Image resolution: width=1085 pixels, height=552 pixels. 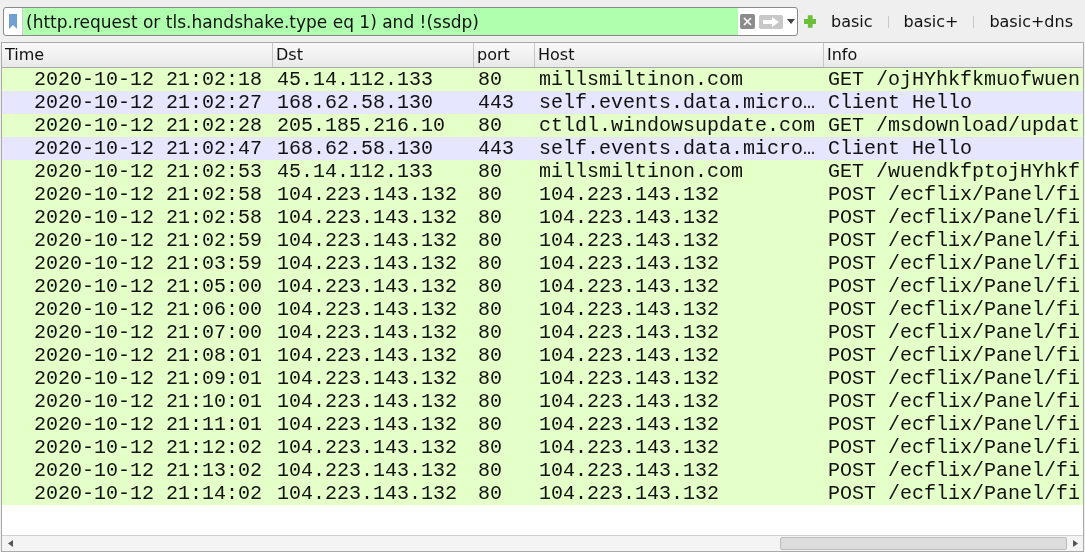 What do you see at coordinates (148, 171) in the screenshot?
I see `table-cell: 2020-10-12 21:02:53` at bounding box center [148, 171].